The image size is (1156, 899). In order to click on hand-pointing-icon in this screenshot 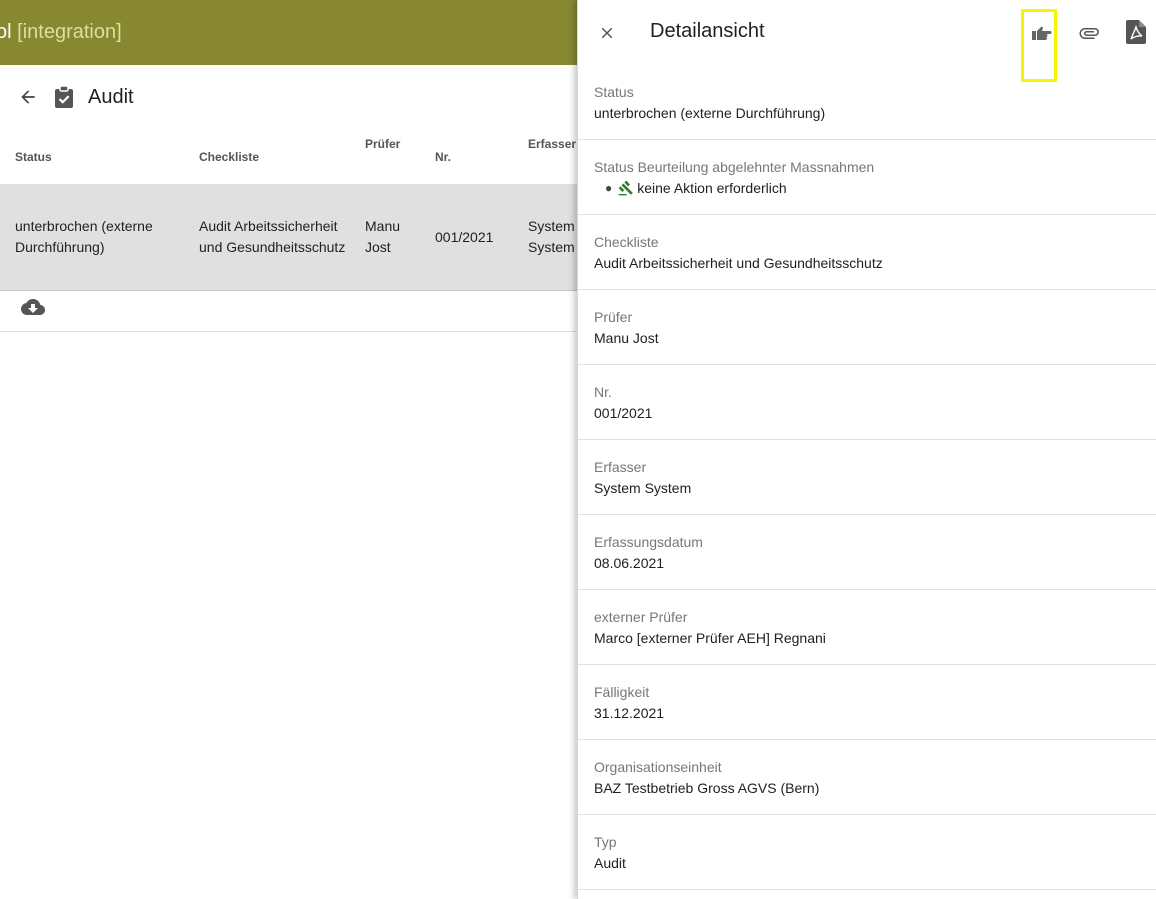, I will do `click(1042, 33)`.